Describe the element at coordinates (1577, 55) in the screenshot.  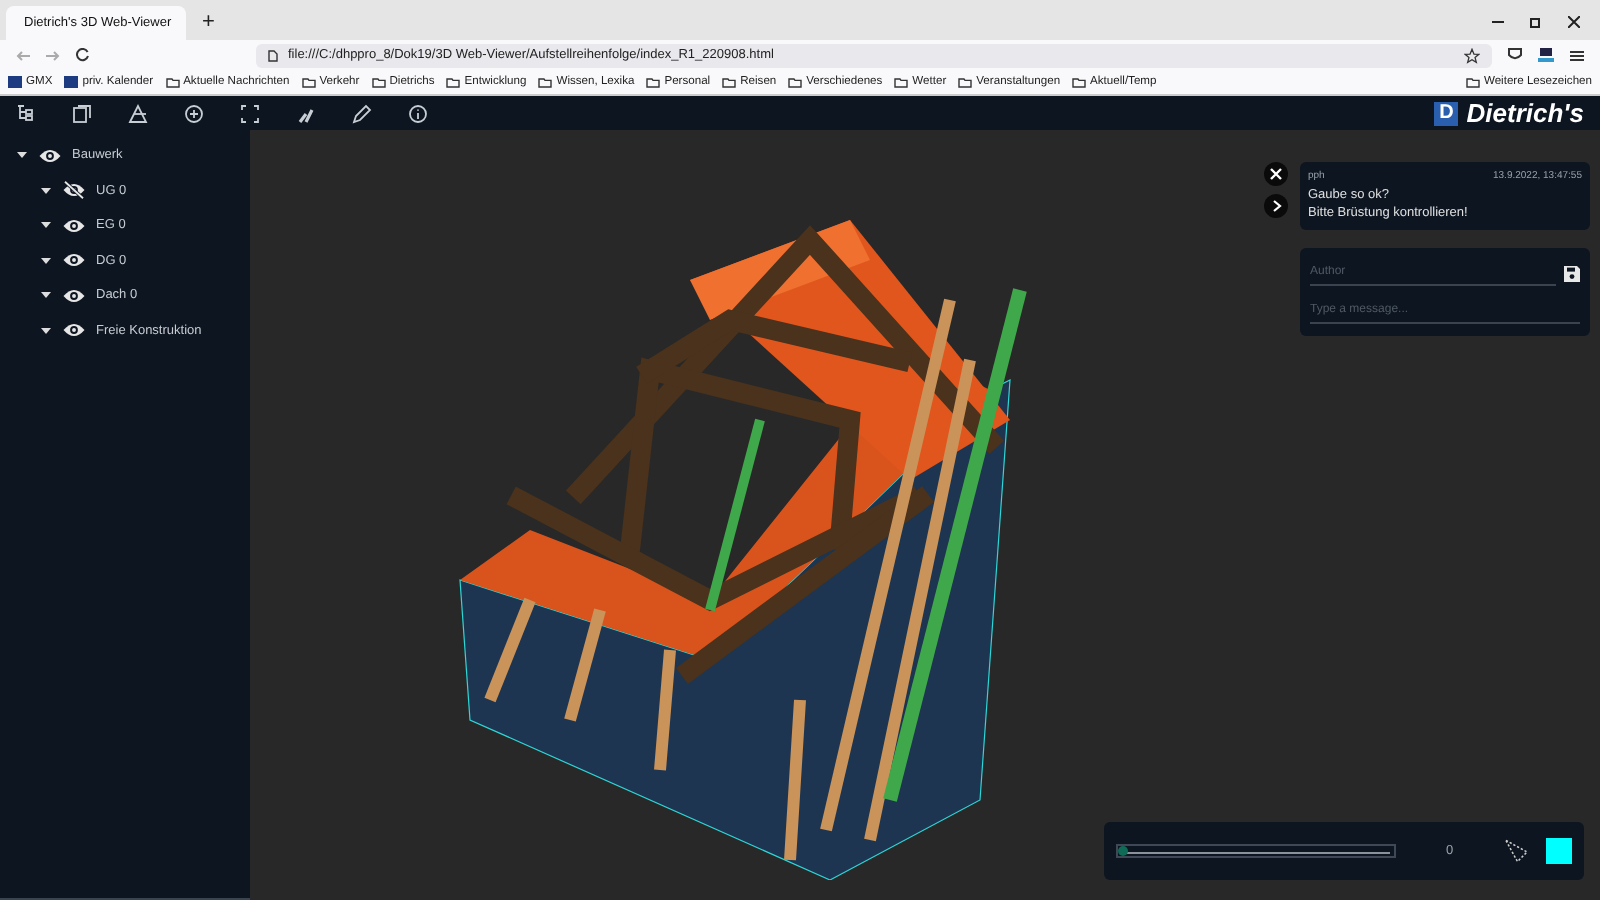
I see `menu-icon` at that location.